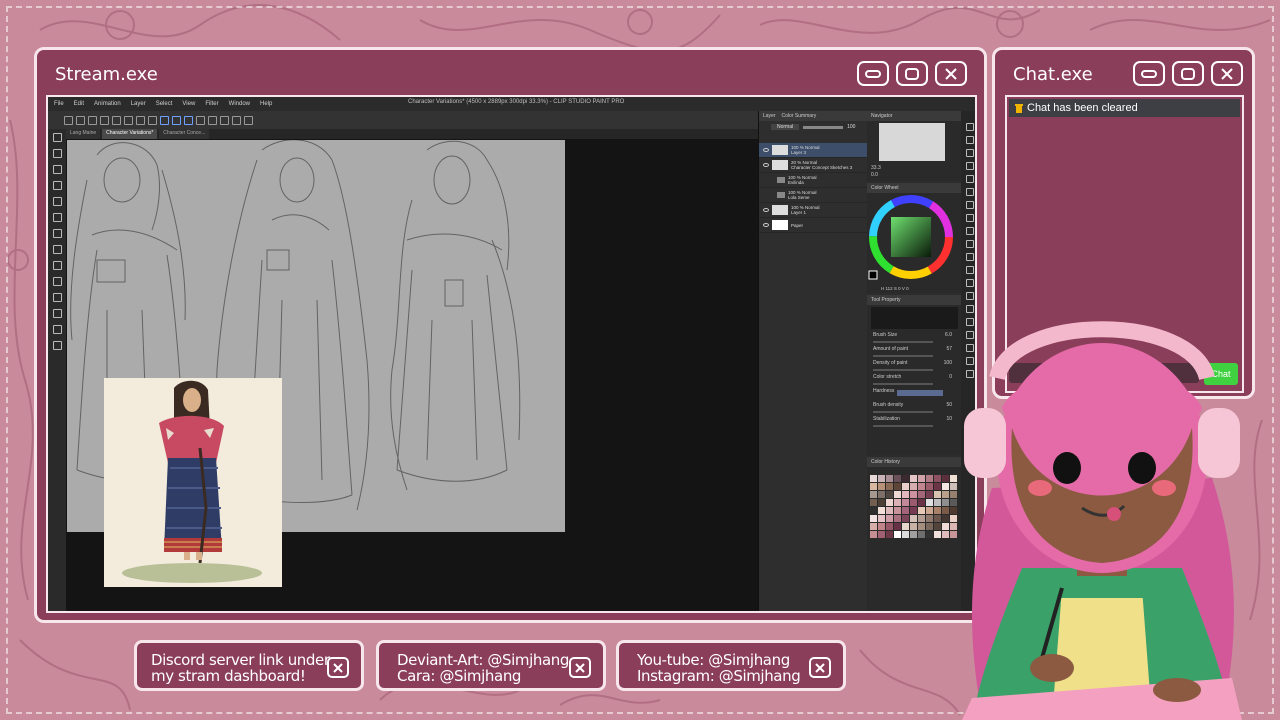 The image size is (1280, 720). Describe the element at coordinates (188, 104) in the screenshot. I see `menu-view: View` at that location.